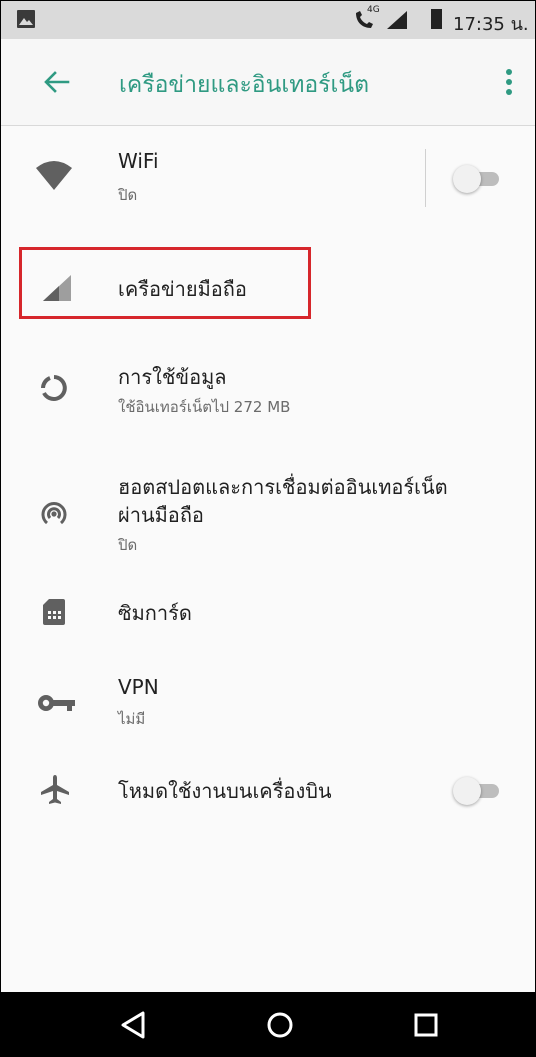 The height and width of the screenshot is (1057, 536). What do you see at coordinates (161, 515) in the screenshot?
I see `hotspot-title-line2: ผ่านมือถือ` at bounding box center [161, 515].